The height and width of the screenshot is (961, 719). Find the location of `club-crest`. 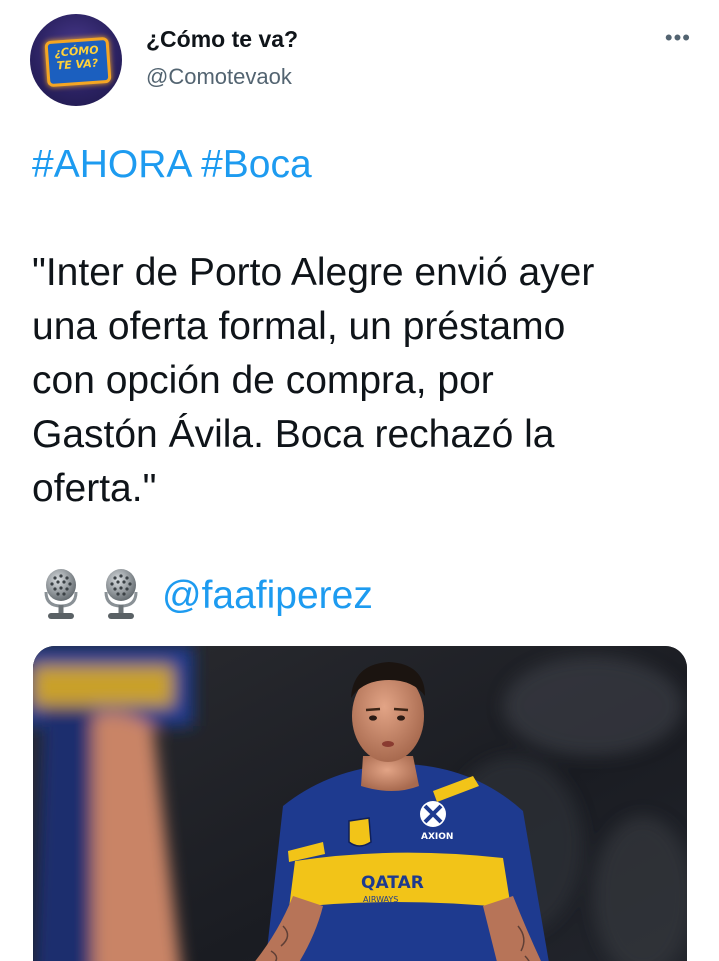

club-crest is located at coordinates (360, 832).